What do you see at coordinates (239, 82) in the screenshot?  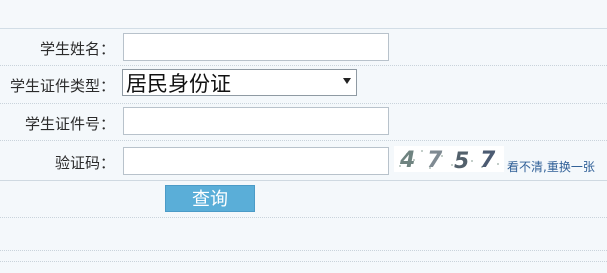 I see `cert-type-select: 居民身份证` at bounding box center [239, 82].